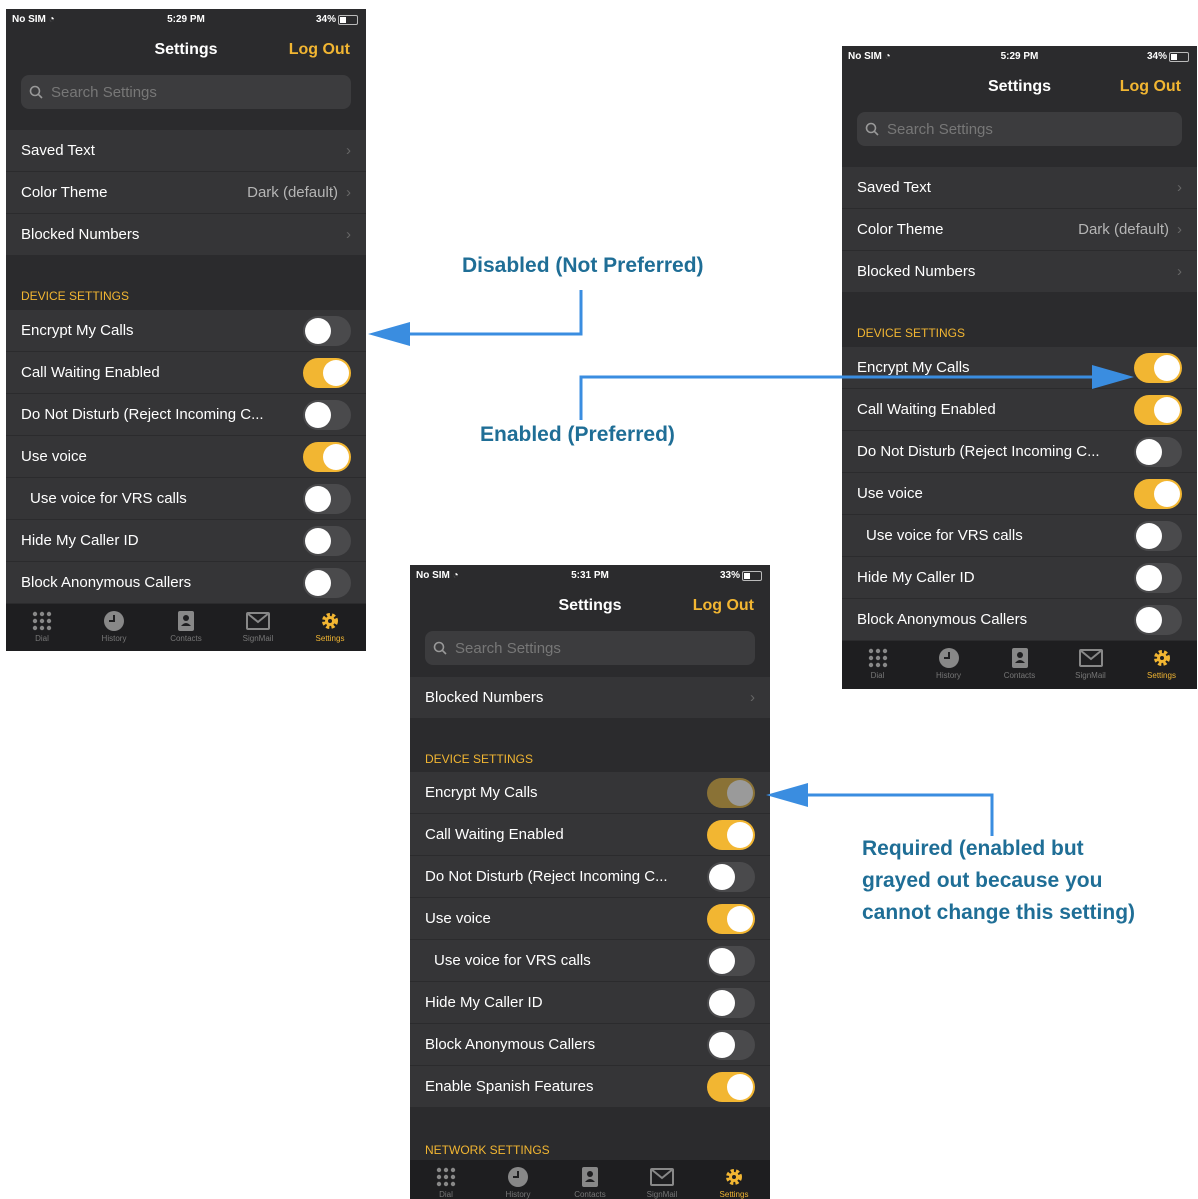 Image resolution: width=1198 pixels, height=1199 pixels. Describe the element at coordinates (897, 814) in the screenshot. I see `arrow-required` at that location.